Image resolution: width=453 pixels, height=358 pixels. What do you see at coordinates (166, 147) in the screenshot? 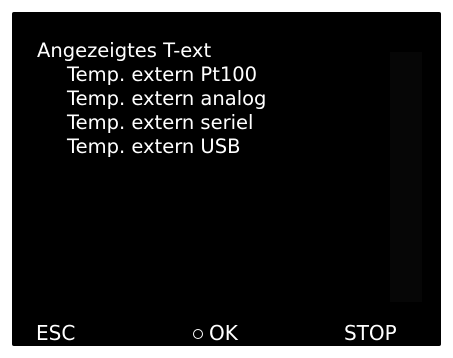
I see `option-temp-extern-usb: Temp. extern USB` at bounding box center [166, 147].